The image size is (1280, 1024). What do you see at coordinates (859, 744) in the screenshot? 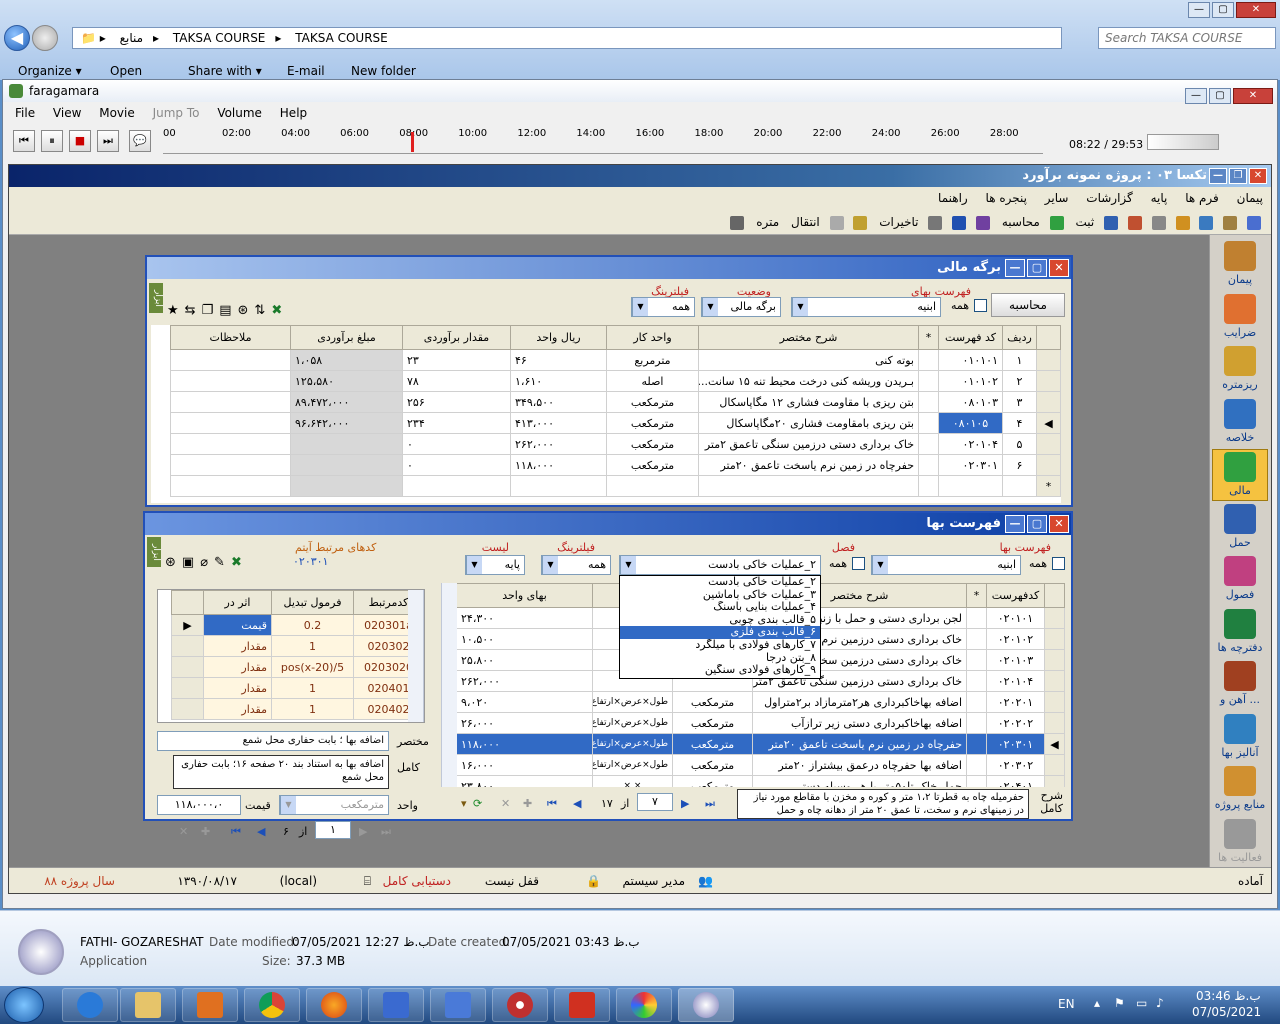
I see `table-cell: حفرچاه در زمین نرم یاسخت تاعمق ۲۰متر` at bounding box center [859, 744].